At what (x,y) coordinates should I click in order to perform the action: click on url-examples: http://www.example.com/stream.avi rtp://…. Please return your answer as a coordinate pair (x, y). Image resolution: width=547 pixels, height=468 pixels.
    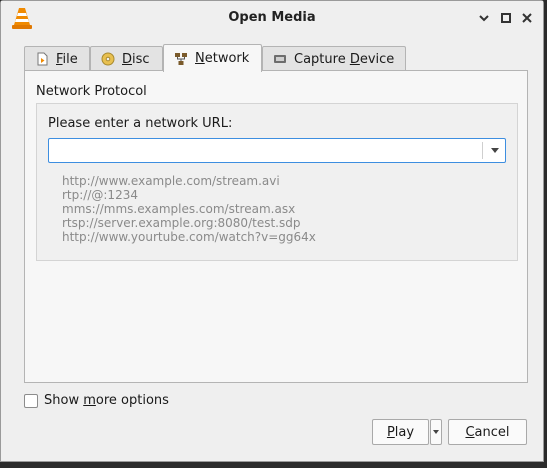
    Looking at the image, I should click on (189, 209).